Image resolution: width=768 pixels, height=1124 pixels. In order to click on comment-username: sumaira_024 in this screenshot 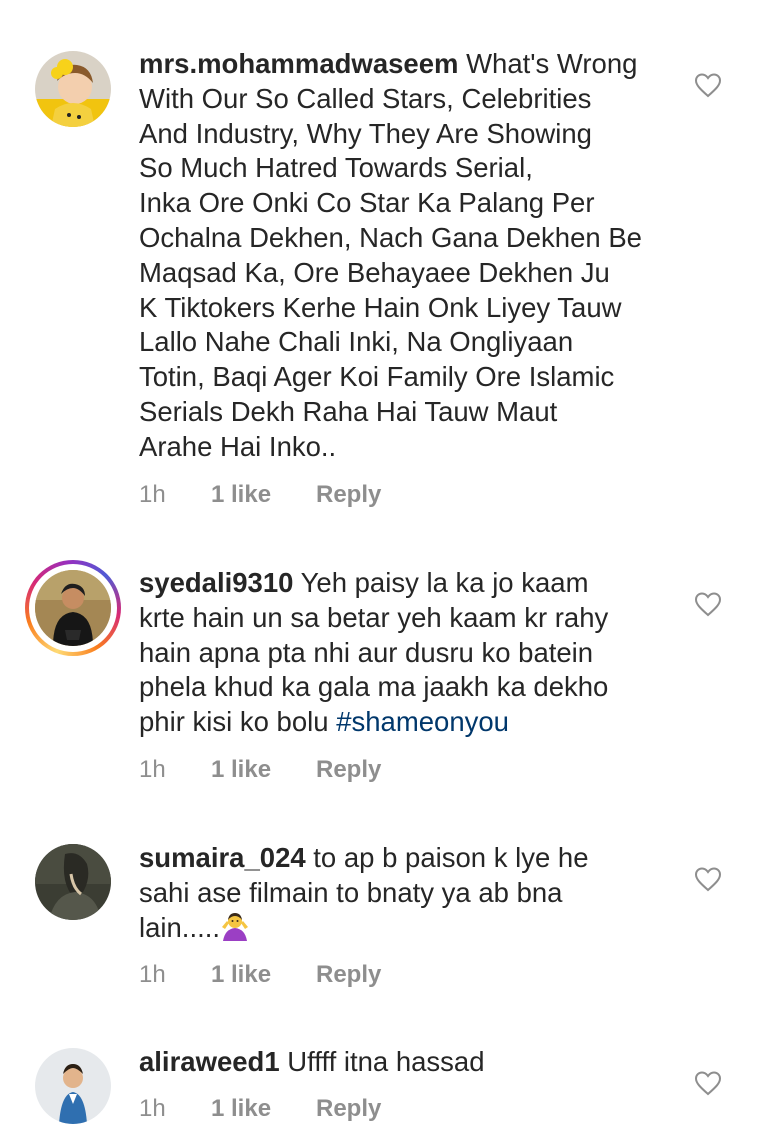, I will do `click(222, 857)`.